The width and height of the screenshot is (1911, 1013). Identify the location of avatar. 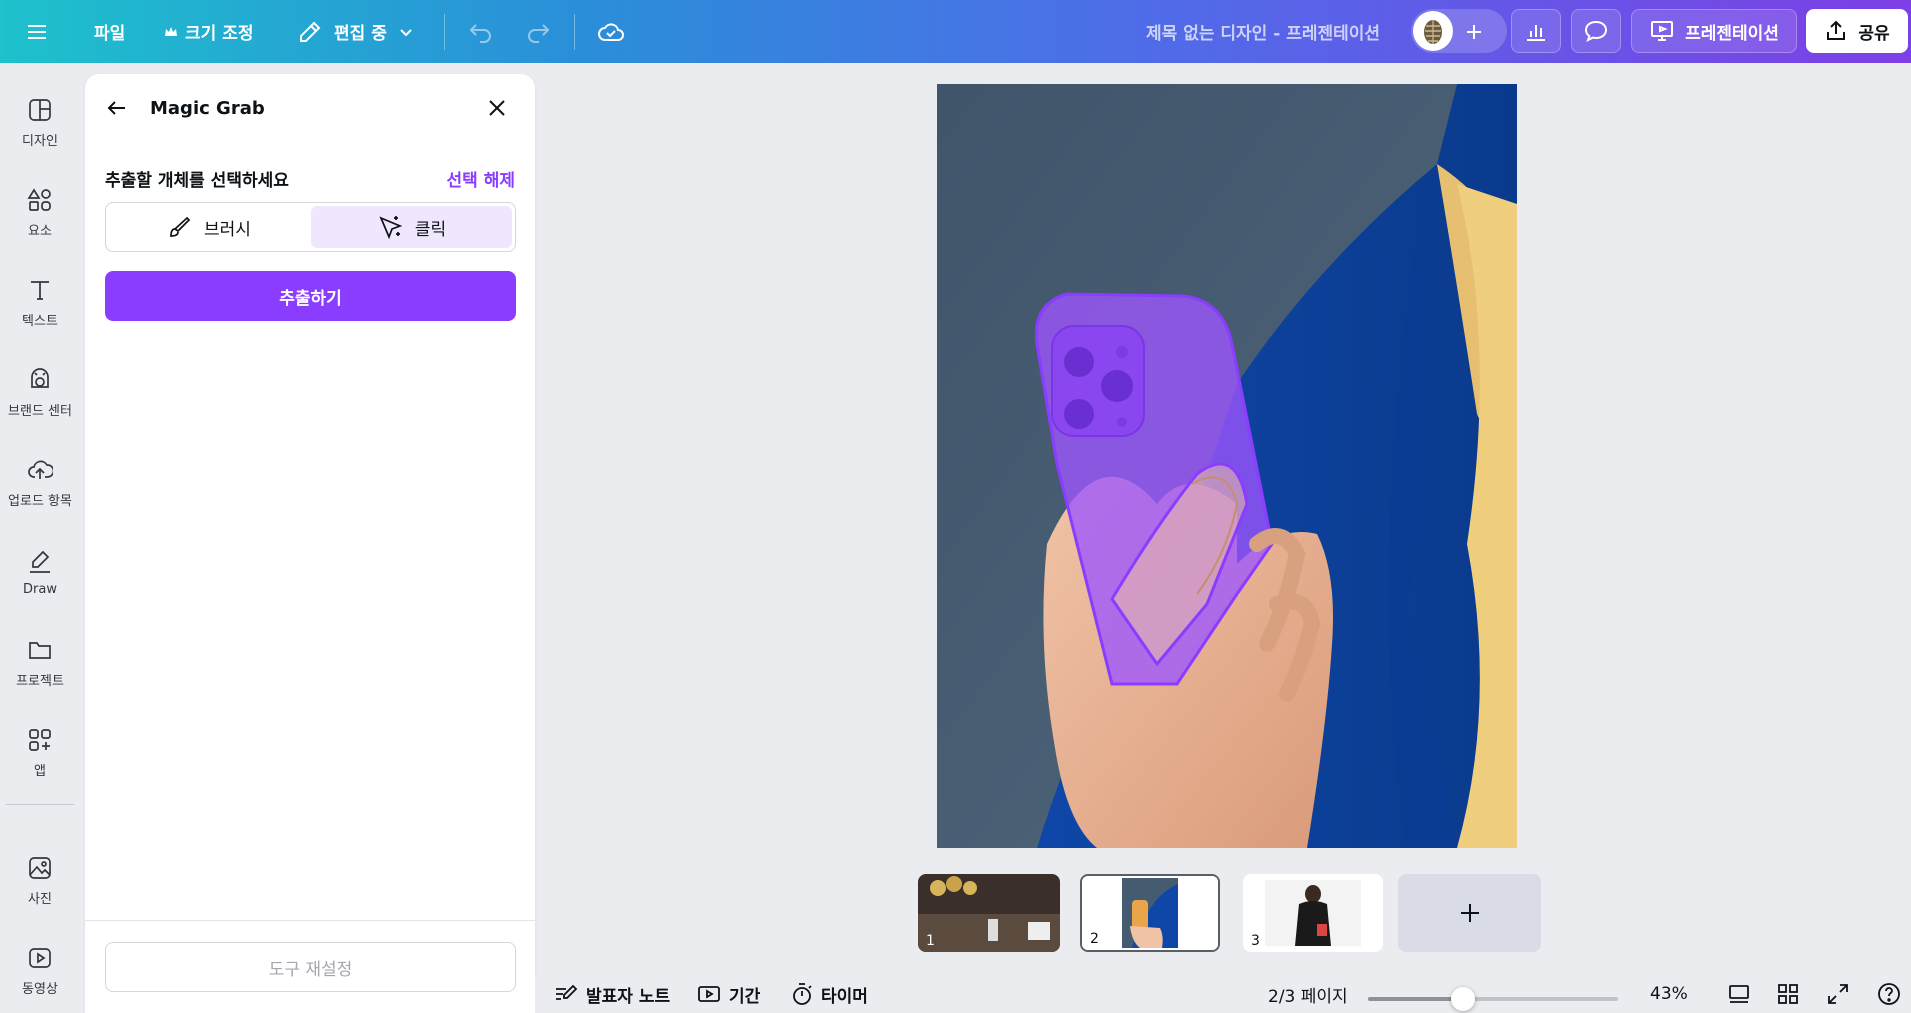
(1433, 31).